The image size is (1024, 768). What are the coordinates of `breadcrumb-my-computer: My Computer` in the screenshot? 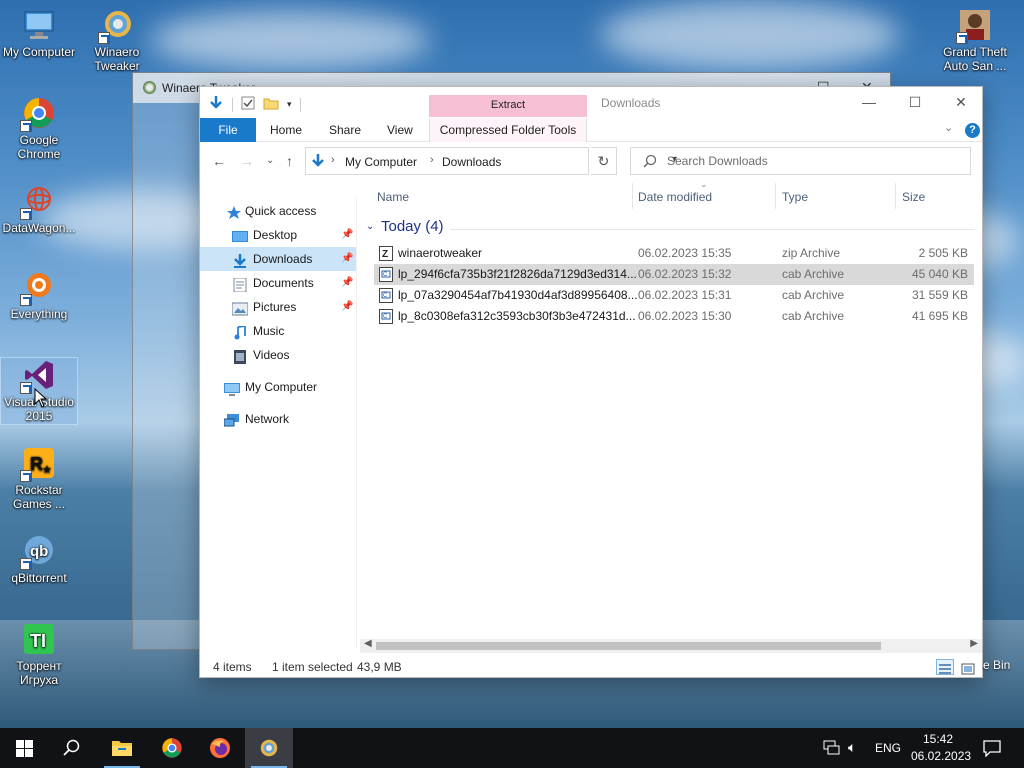 It's located at (381, 162).